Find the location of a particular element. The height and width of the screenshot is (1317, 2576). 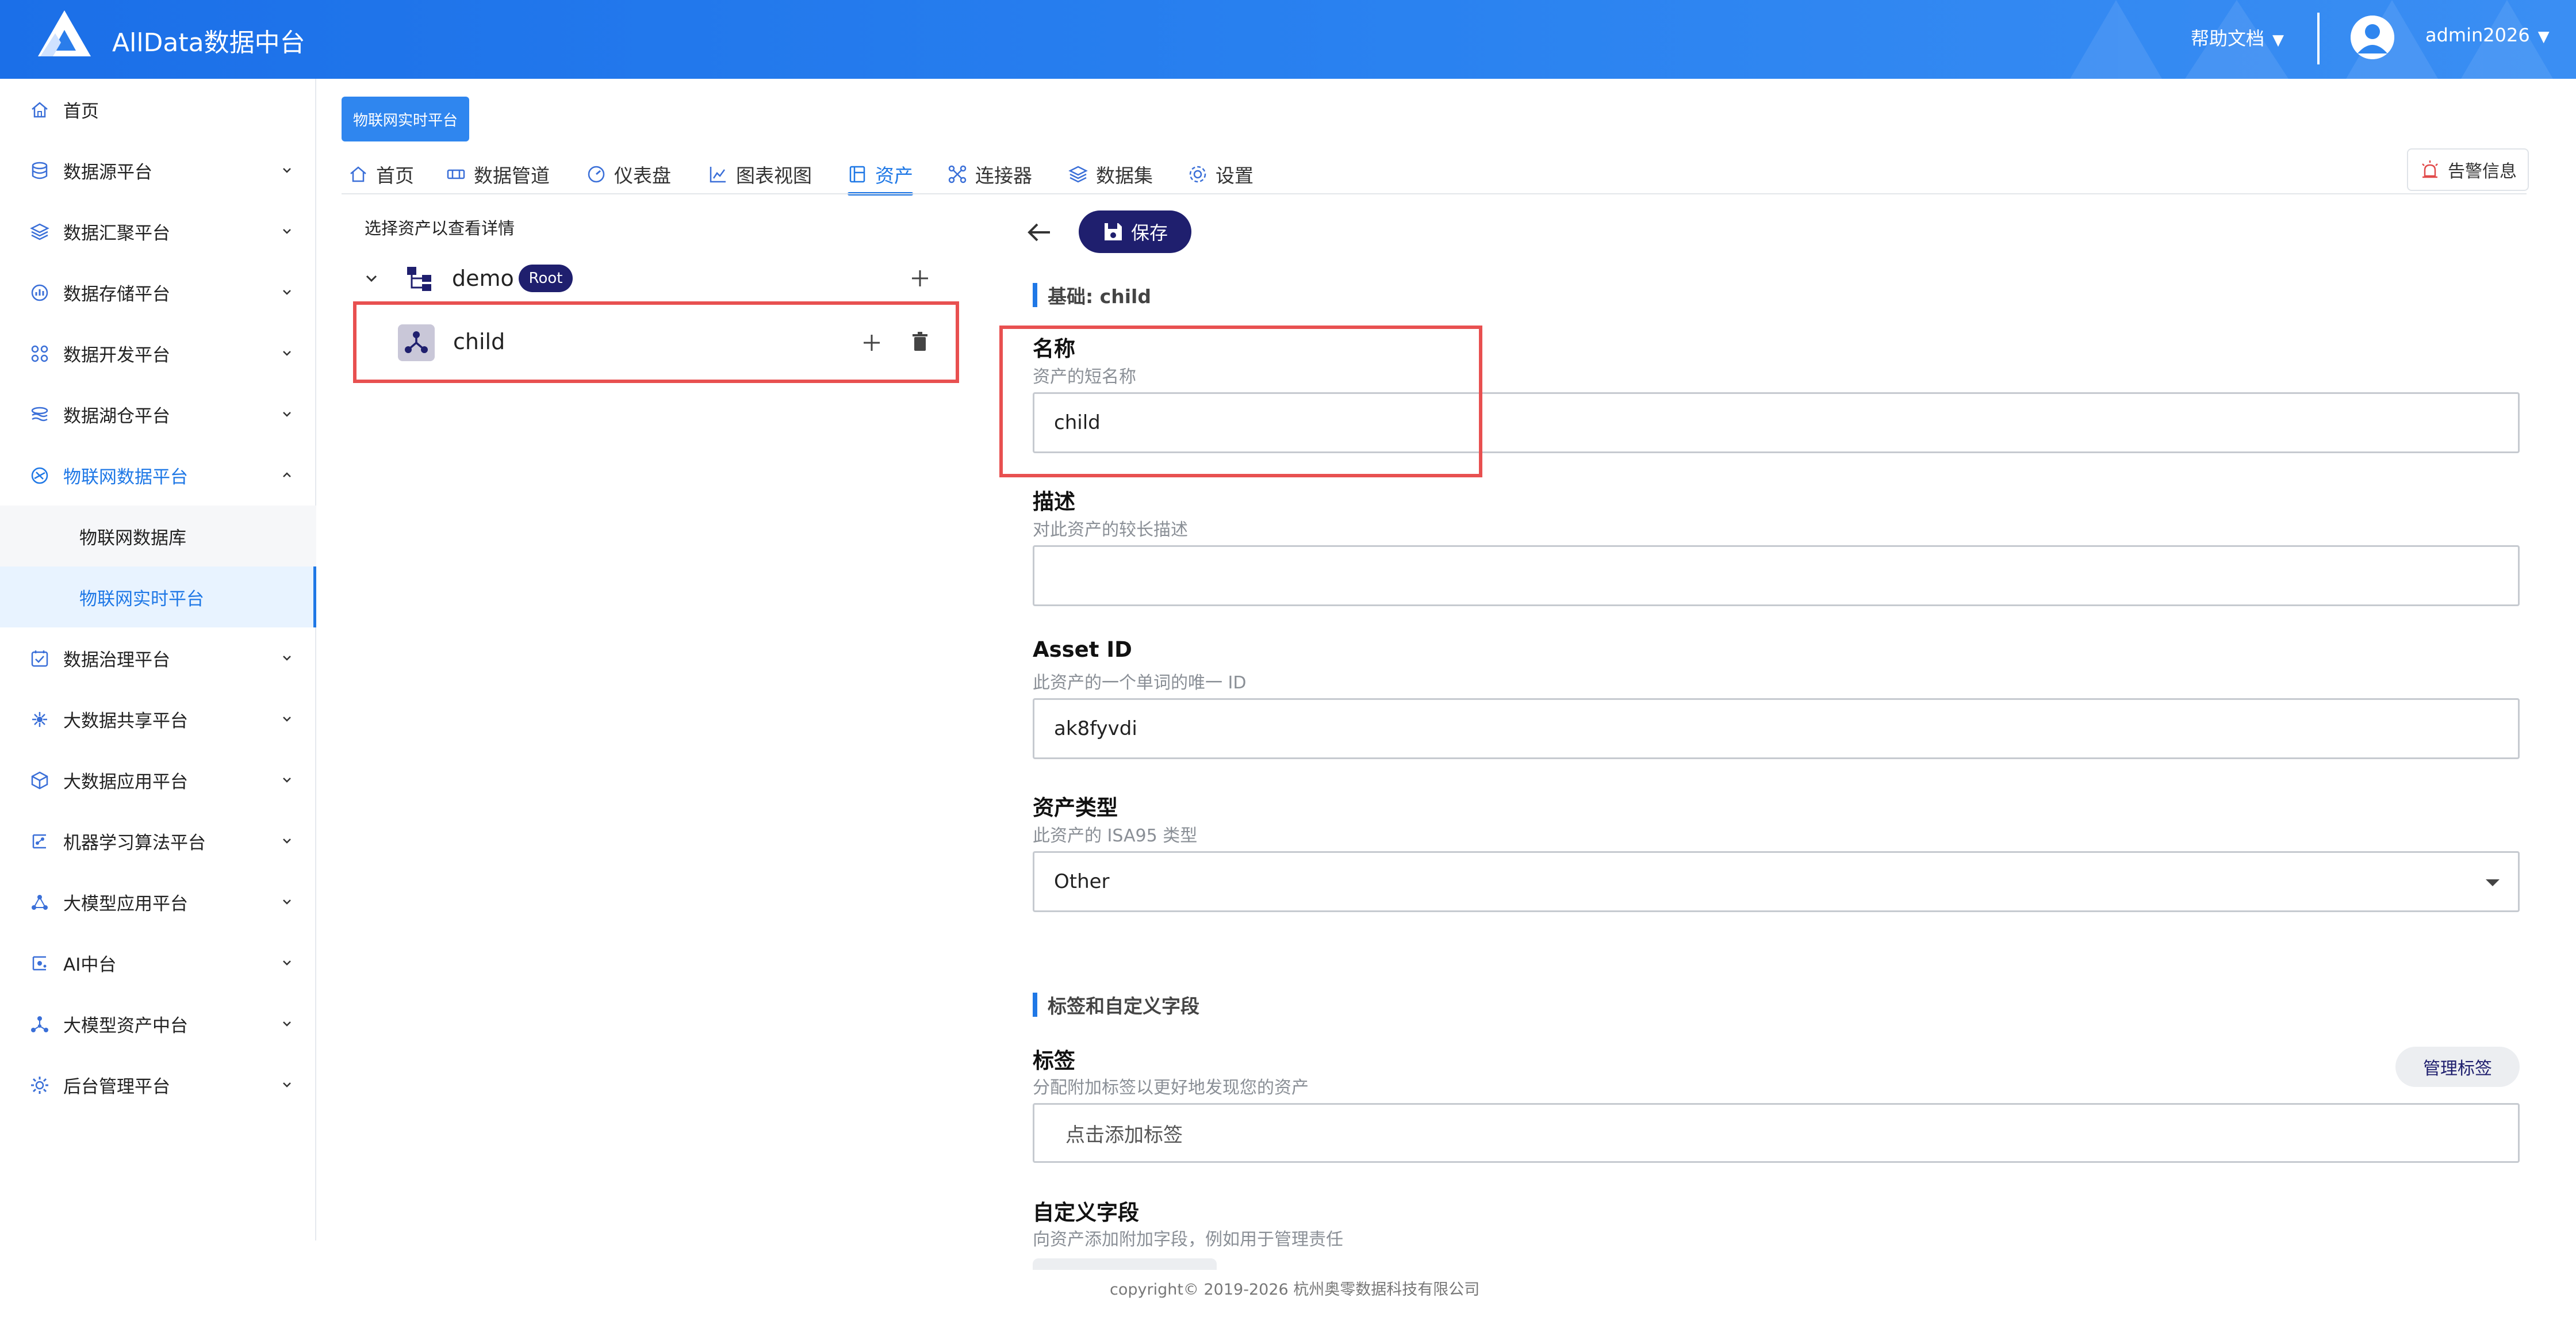

tree-node-demo: demo Root is located at coordinates (658, 278).